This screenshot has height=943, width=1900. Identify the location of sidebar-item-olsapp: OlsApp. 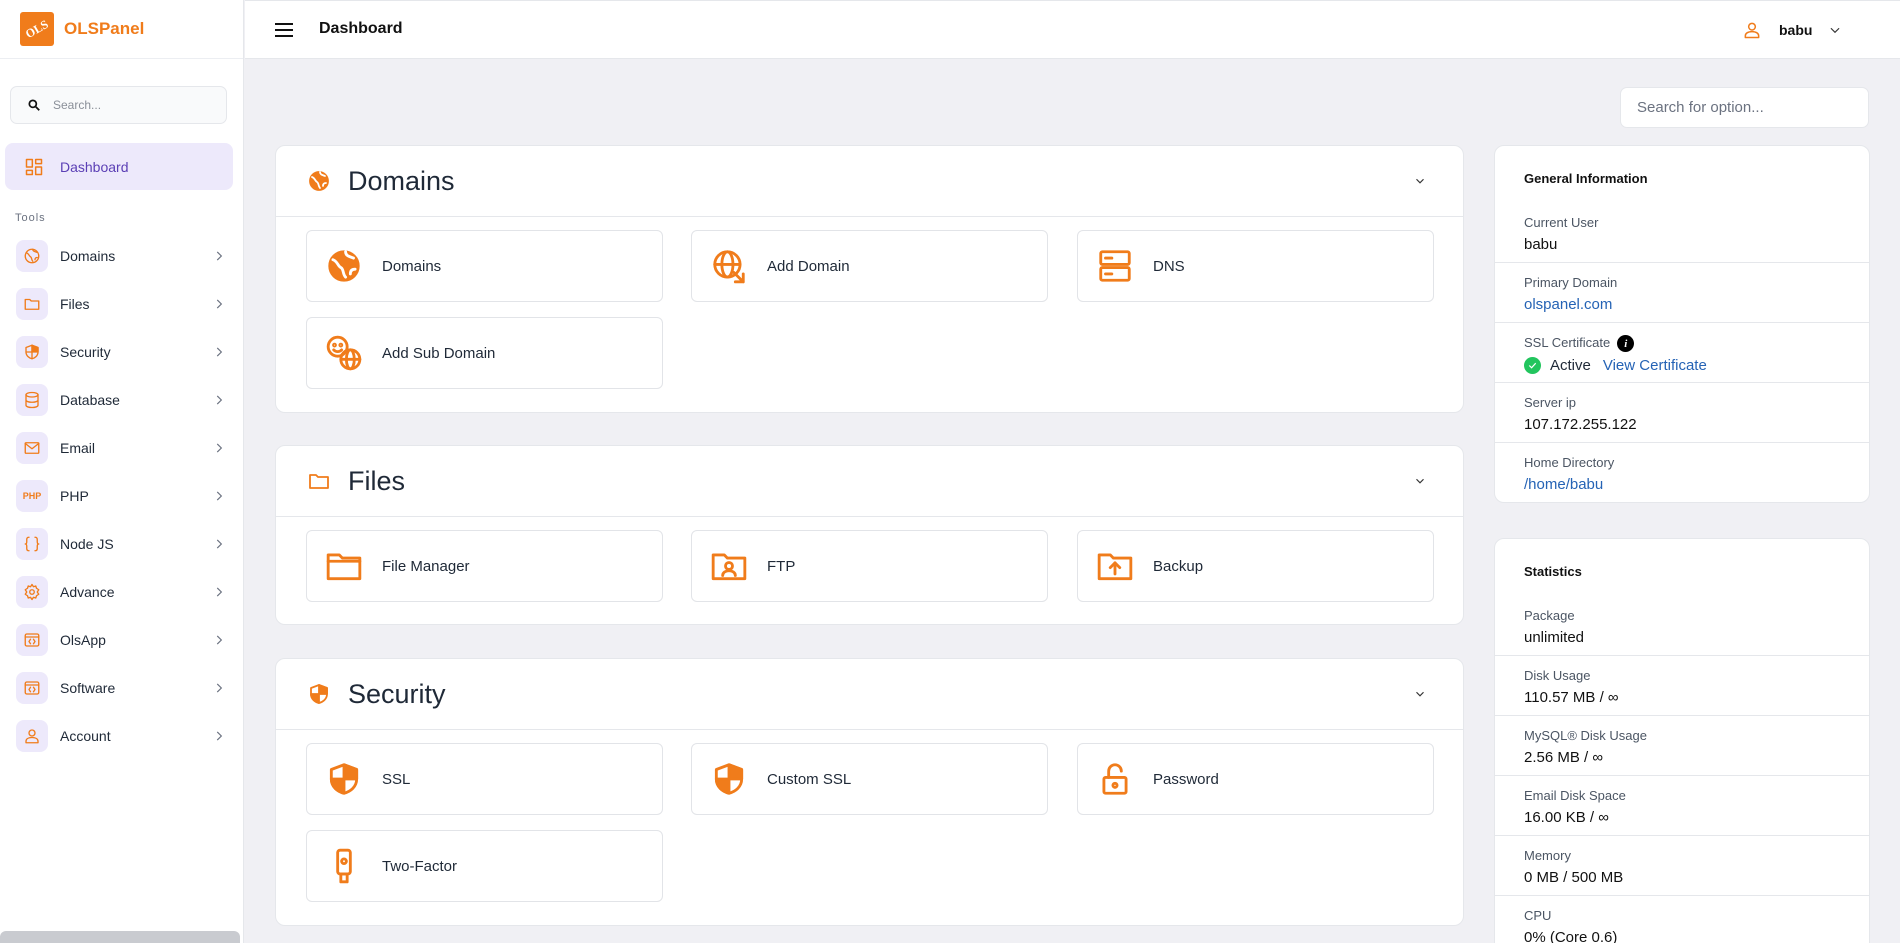
(121, 640).